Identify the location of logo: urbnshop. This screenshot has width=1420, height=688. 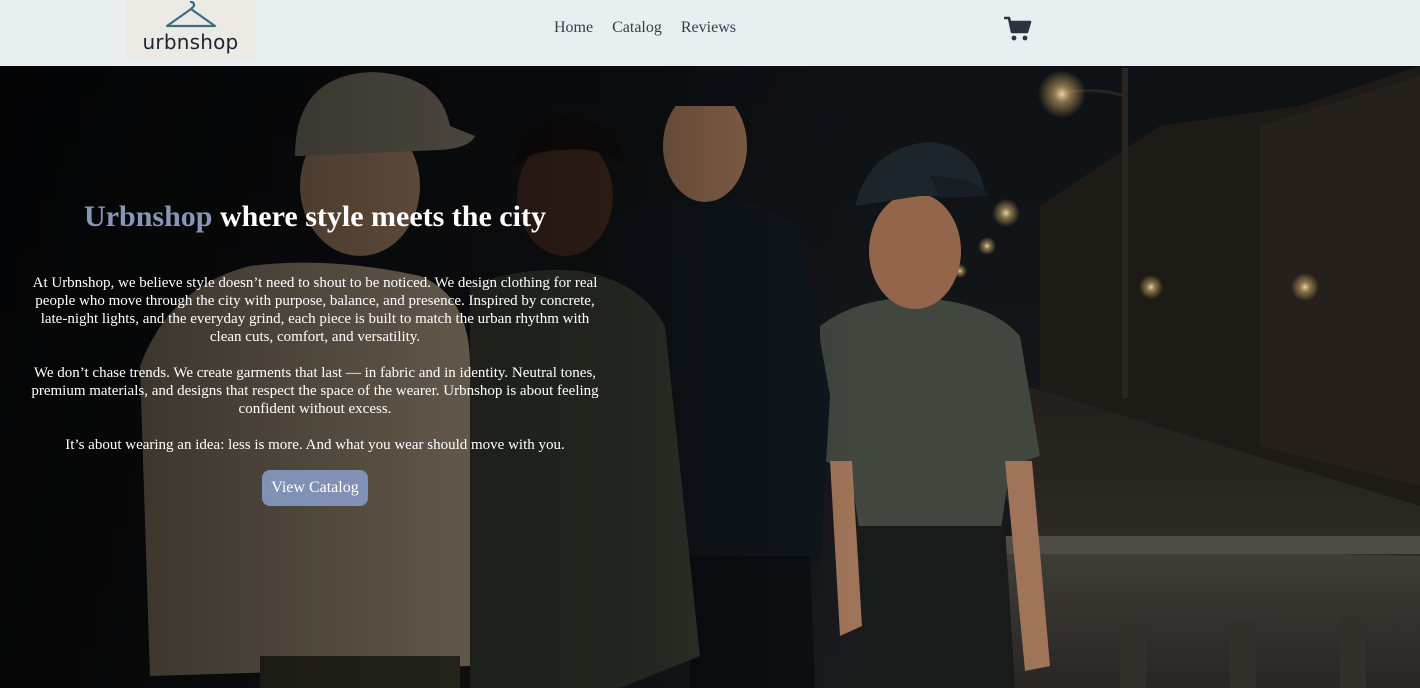
(190, 30).